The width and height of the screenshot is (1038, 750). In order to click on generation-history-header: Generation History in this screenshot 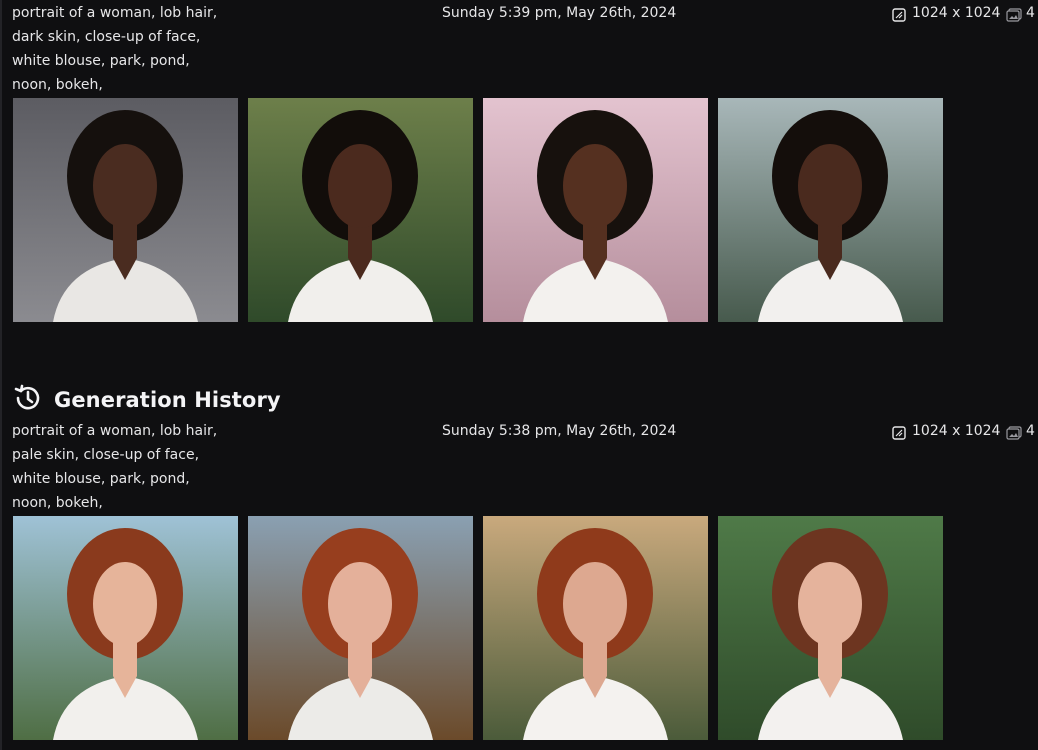, I will do `click(146, 400)`.